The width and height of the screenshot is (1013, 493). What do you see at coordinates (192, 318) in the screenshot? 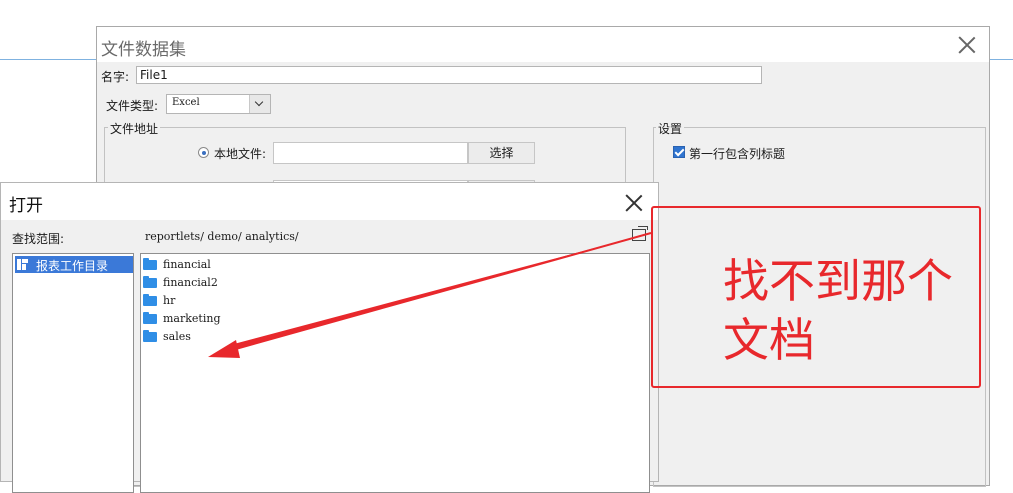
I see `folder-label: marketing` at bounding box center [192, 318].